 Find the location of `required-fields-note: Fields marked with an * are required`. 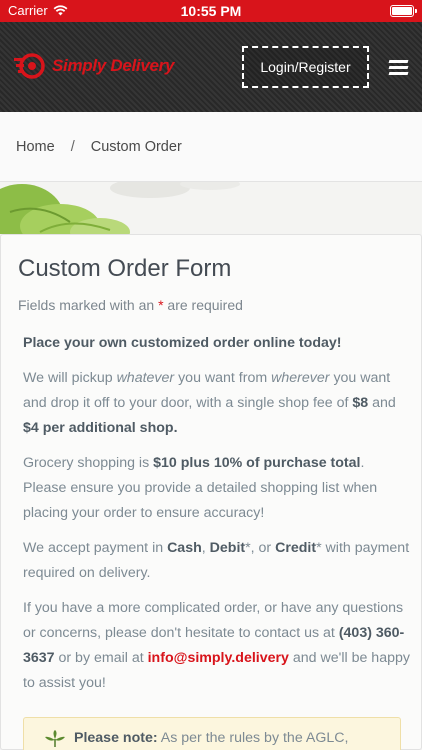

required-fields-note: Fields marked with an * are required is located at coordinates (130, 305).